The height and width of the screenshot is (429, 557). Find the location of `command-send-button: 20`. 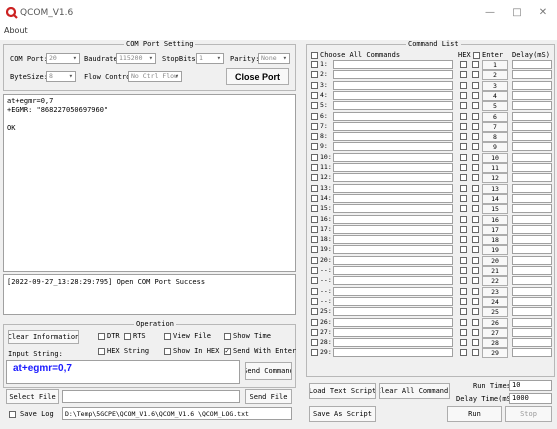

command-send-button: 20 is located at coordinates (495, 260).